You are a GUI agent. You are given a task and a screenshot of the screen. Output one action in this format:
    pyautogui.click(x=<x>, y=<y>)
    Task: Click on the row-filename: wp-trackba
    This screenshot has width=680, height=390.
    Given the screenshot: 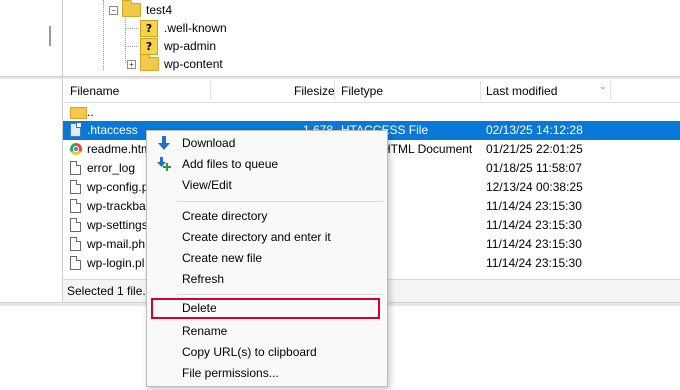 What is the action you would take?
    pyautogui.click(x=116, y=206)
    